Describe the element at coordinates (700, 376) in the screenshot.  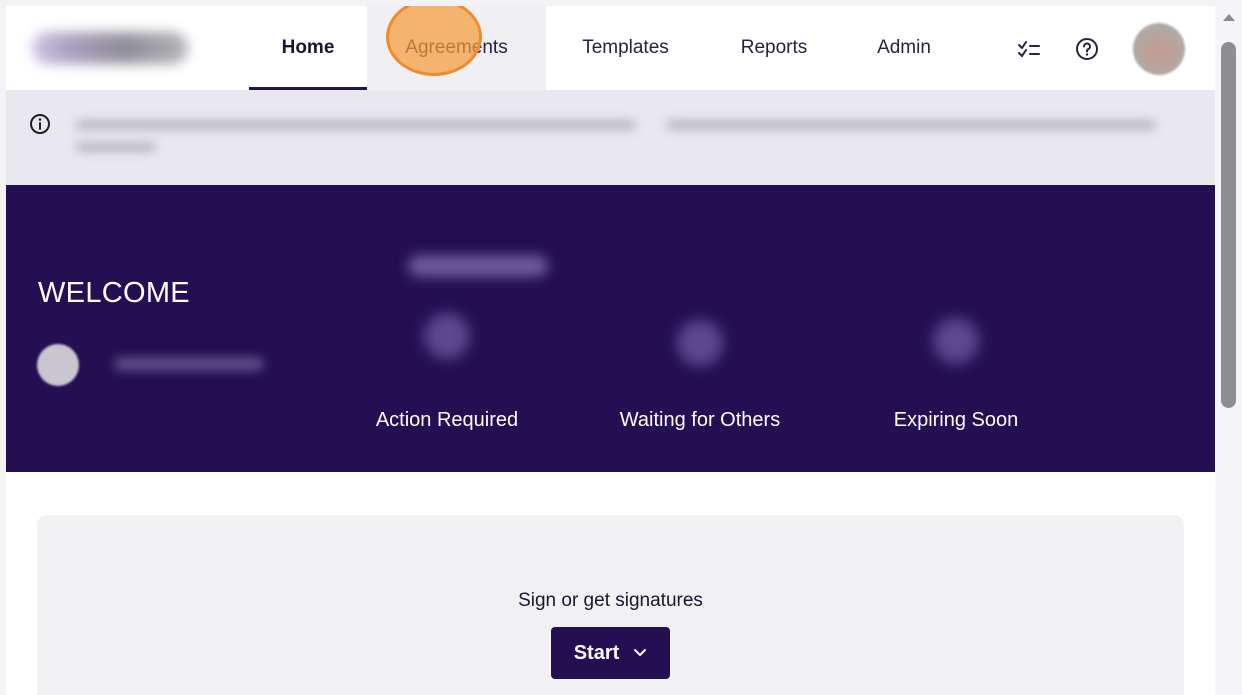
I see `stat-waiting-for-others: Waiting for Others` at that location.